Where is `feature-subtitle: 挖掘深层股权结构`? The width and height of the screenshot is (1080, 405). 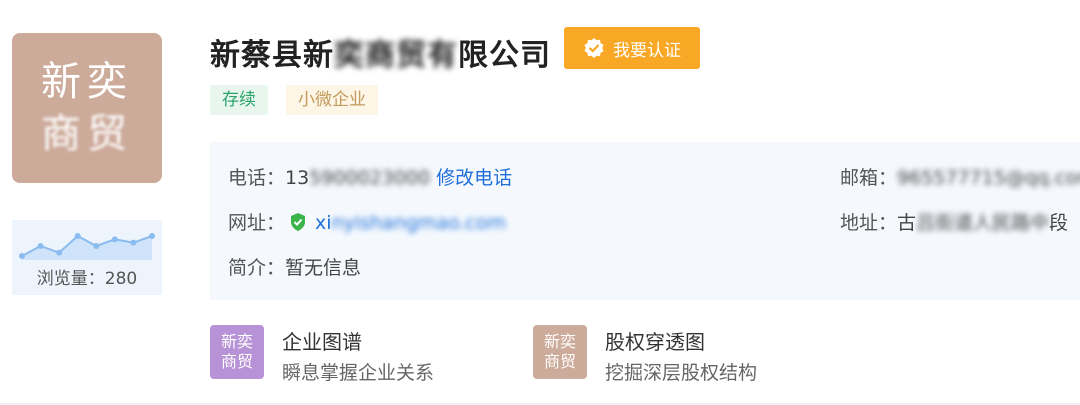
feature-subtitle: 挖掘深层股权结构 is located at coordinates (681, 373).